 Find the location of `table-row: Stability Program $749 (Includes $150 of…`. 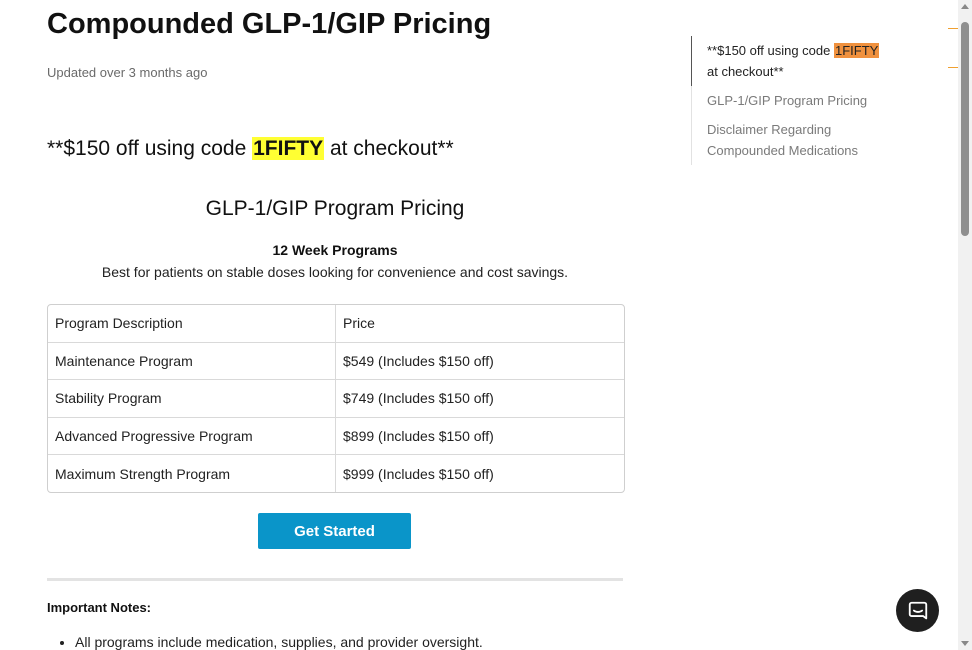

table-row: Stability Program $749 (Includes $150 of… is located at coordinates (336, 398).